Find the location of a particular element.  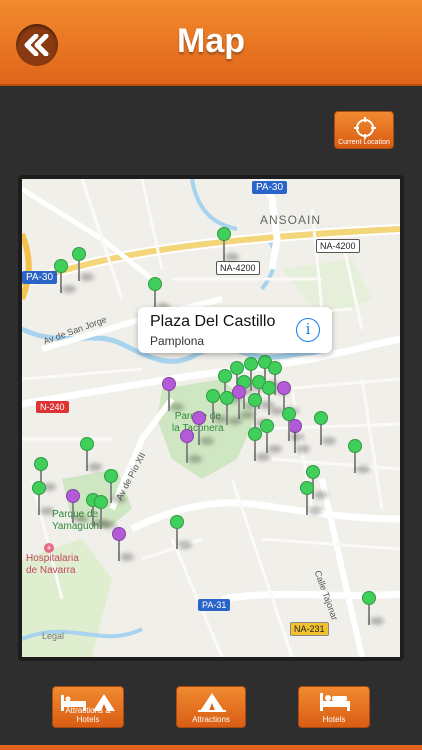

tent-icon is located at coordinates (212, 702).